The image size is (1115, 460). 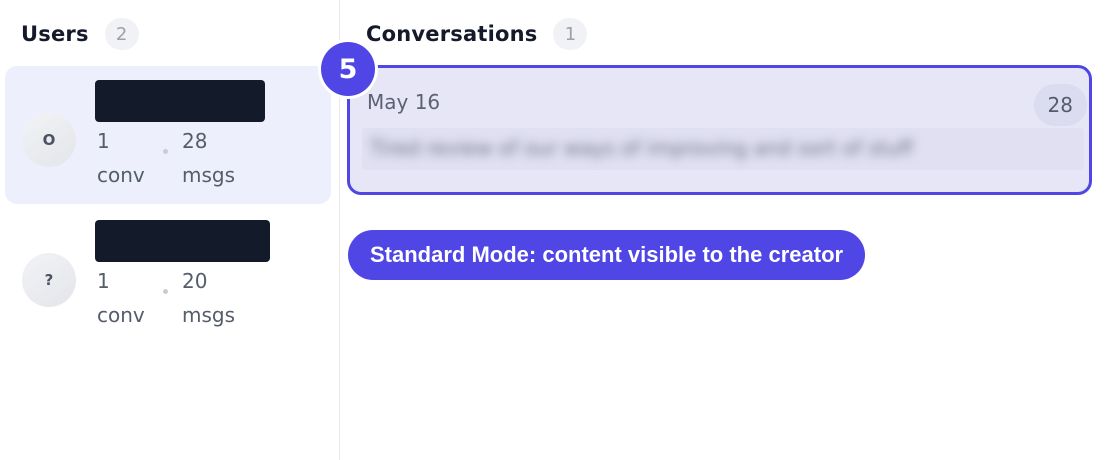 I want to click on conversations-count-badge: 1, so click(x=570, y=34).